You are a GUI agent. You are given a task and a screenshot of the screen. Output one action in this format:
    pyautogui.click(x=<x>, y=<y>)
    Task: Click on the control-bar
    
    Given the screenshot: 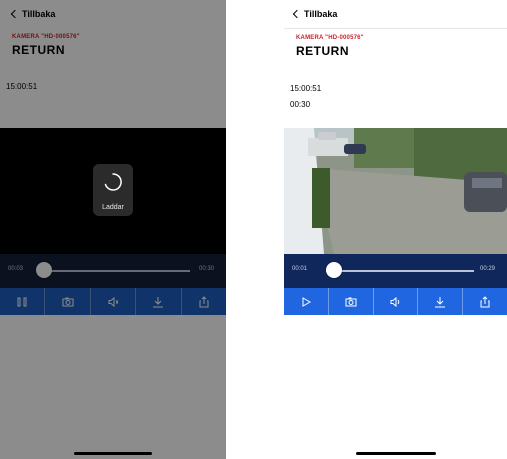 What is the action you would take?
    pyautogui.click(x=395, y=301)
    